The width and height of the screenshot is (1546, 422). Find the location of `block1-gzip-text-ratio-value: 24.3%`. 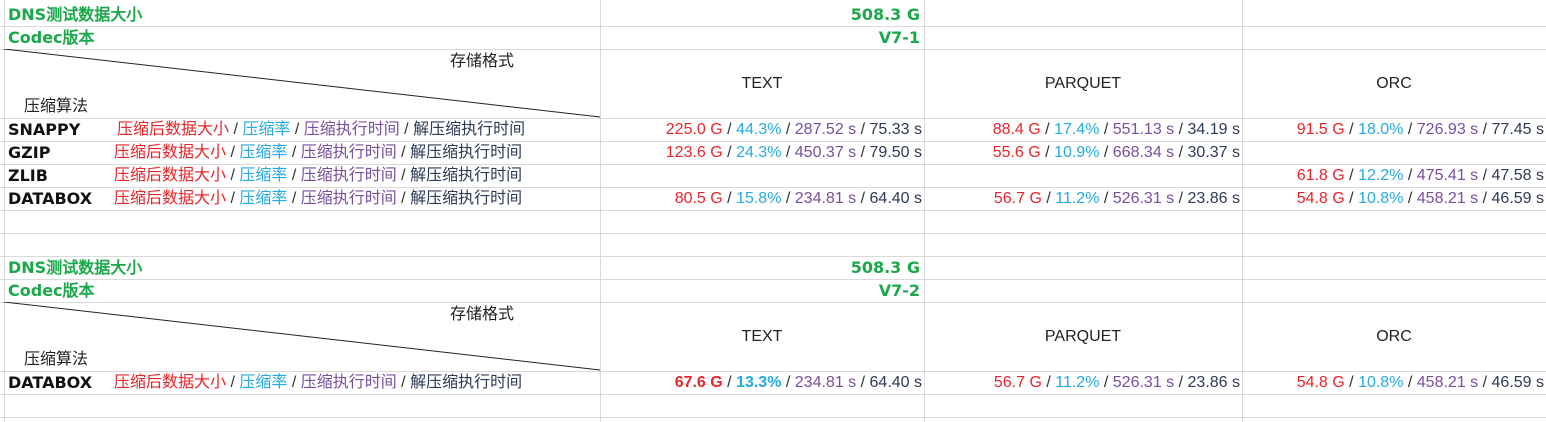

block1-gzip-text-ratio-value: 24.3% is located at coordinates (759, 152).